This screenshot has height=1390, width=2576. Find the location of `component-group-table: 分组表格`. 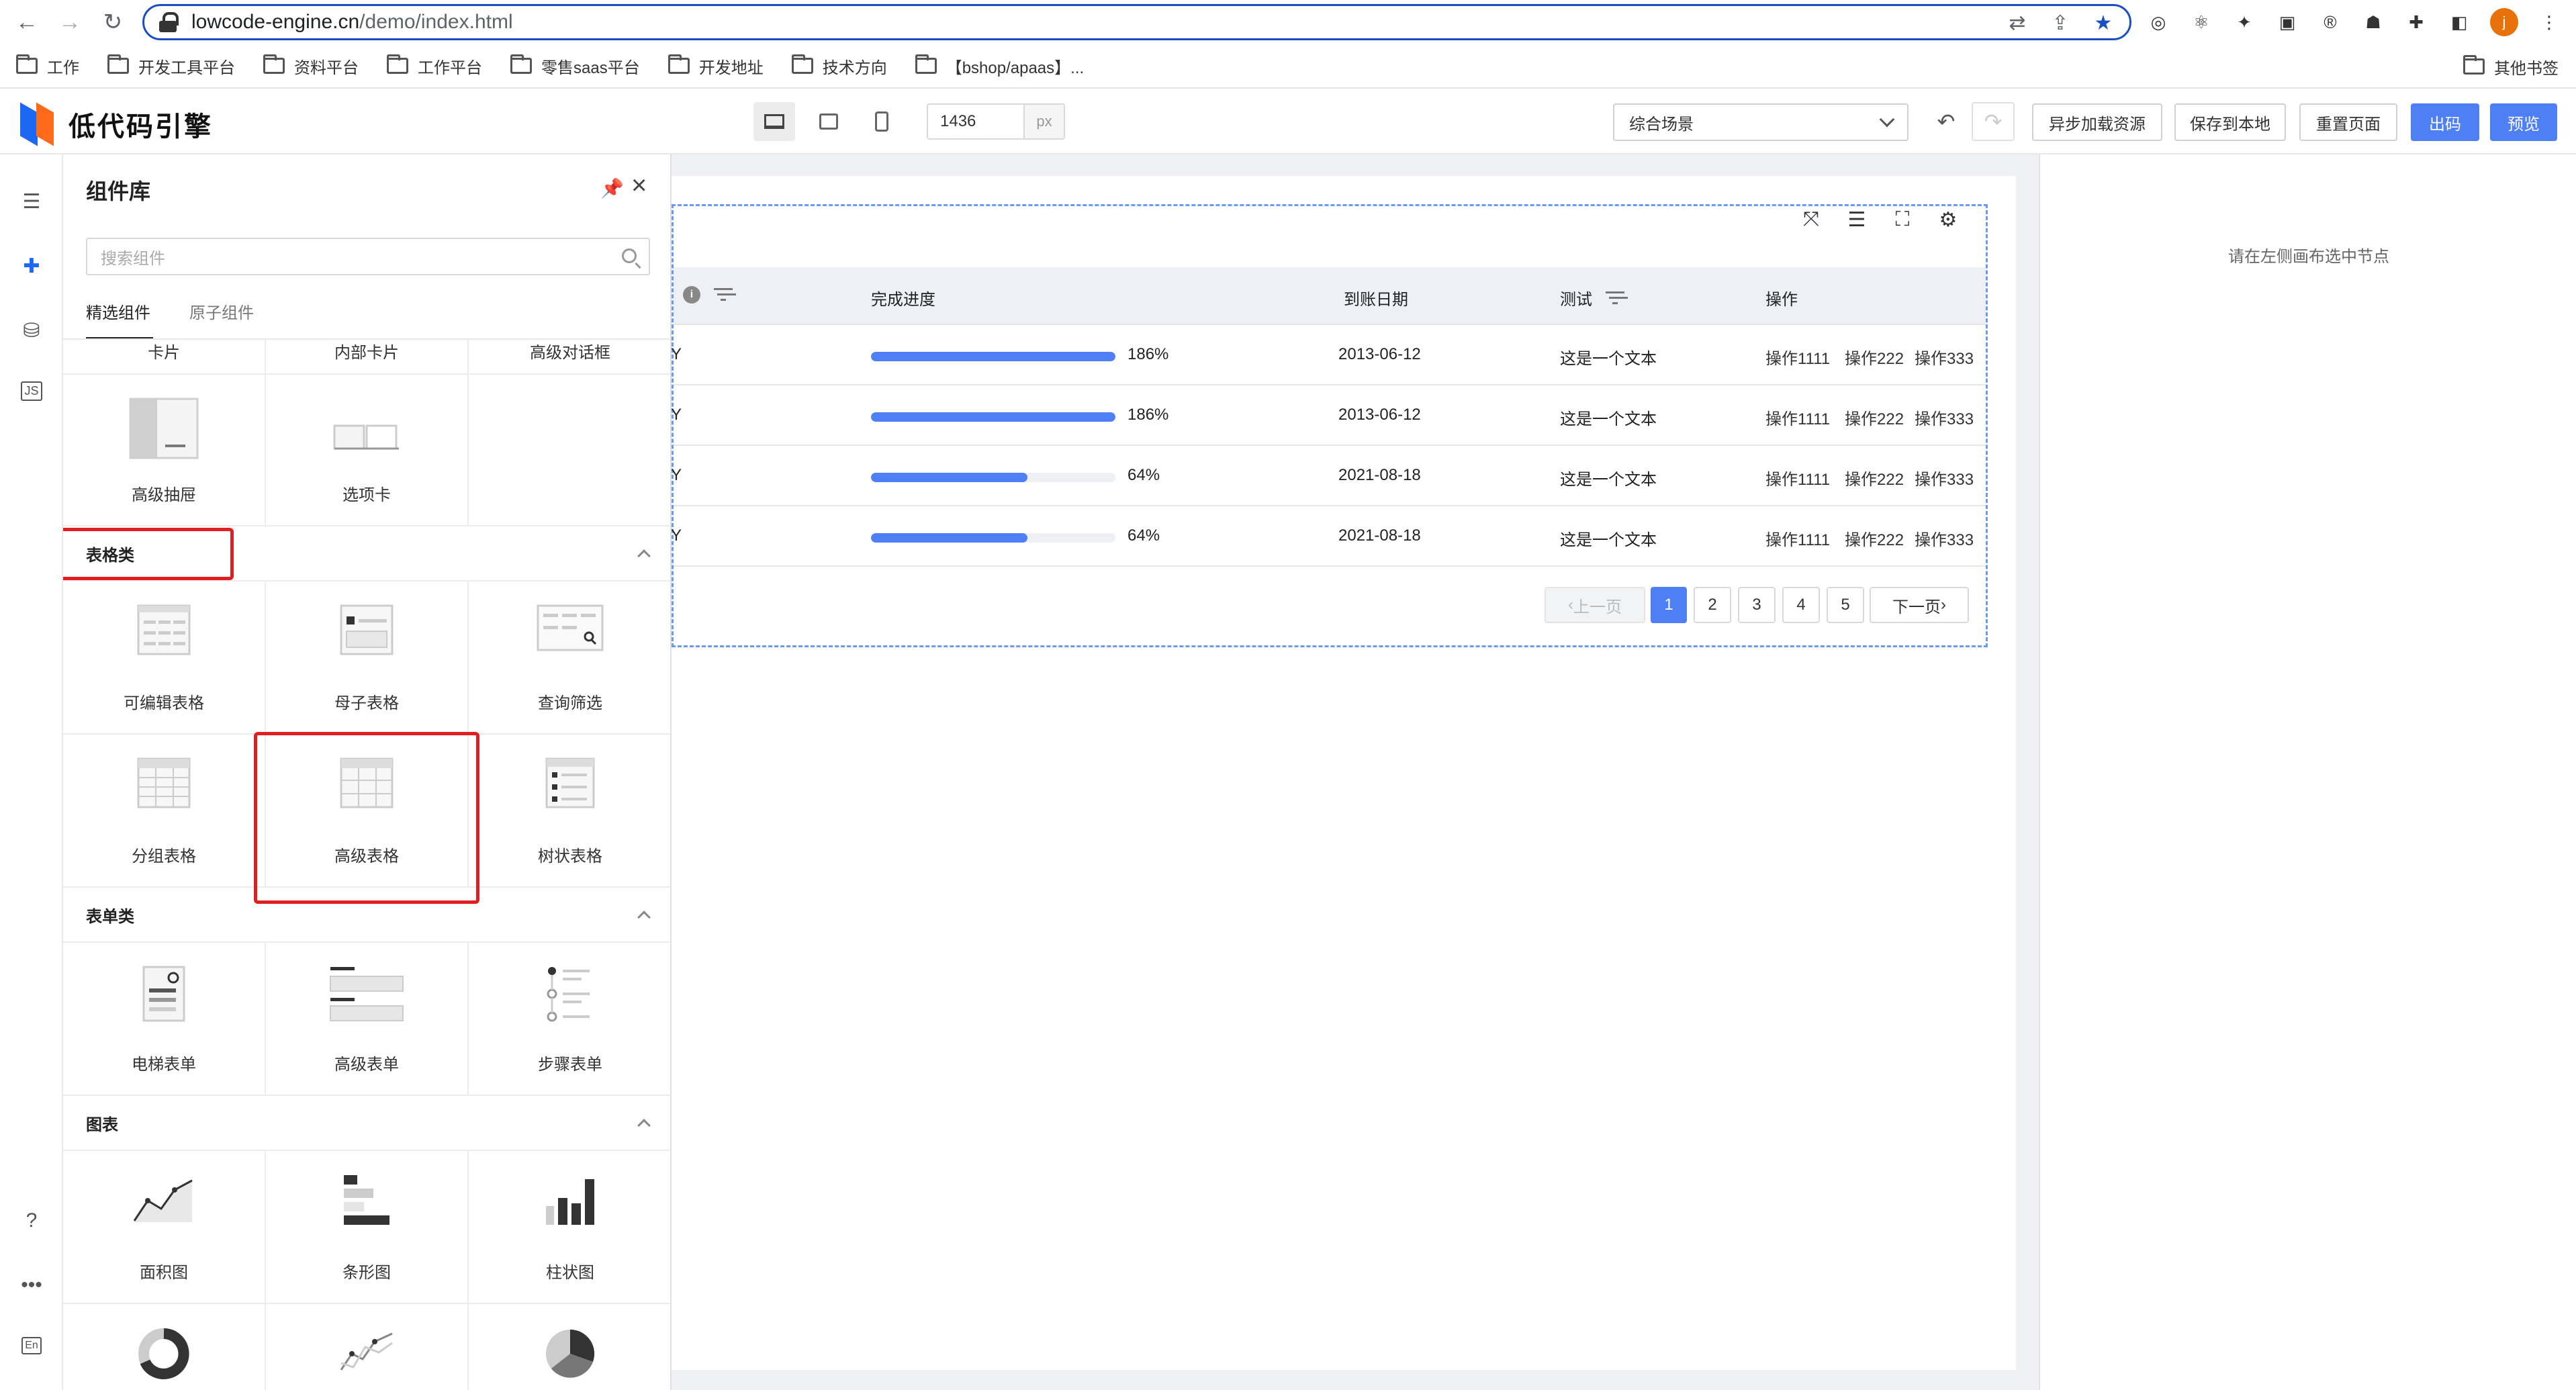

component-group-table: 分组表格 is located at coordinates (164, 810).